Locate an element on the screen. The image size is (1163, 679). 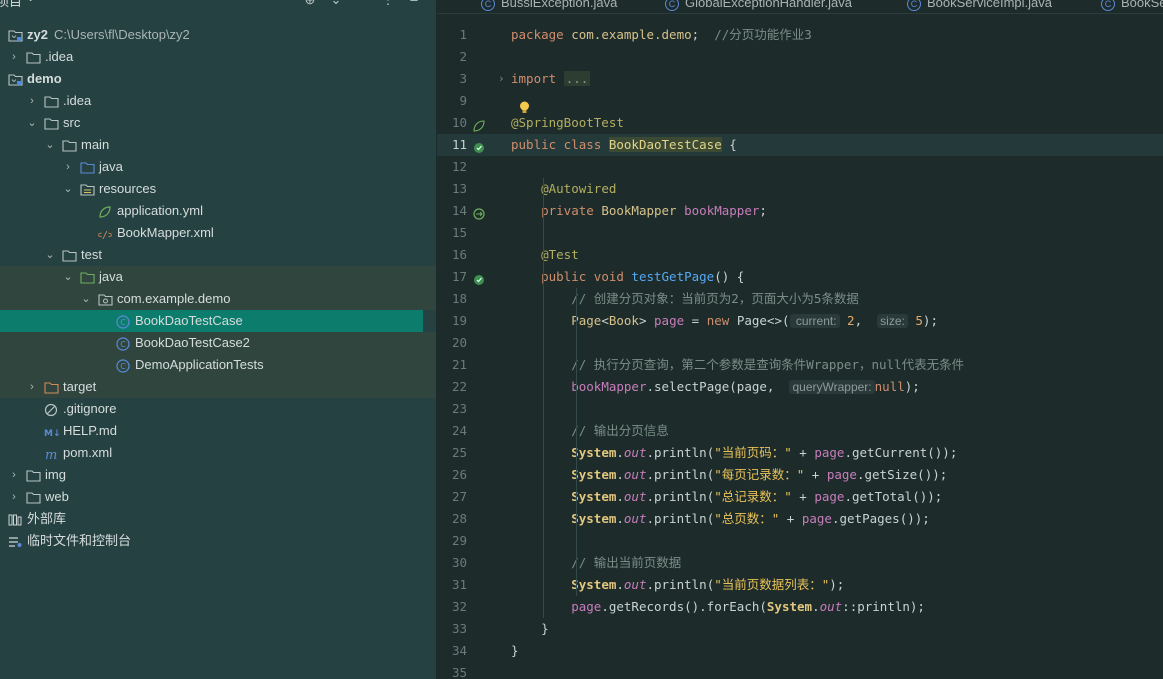
code-line: 16 @Test is located at coordinates (800, 255).